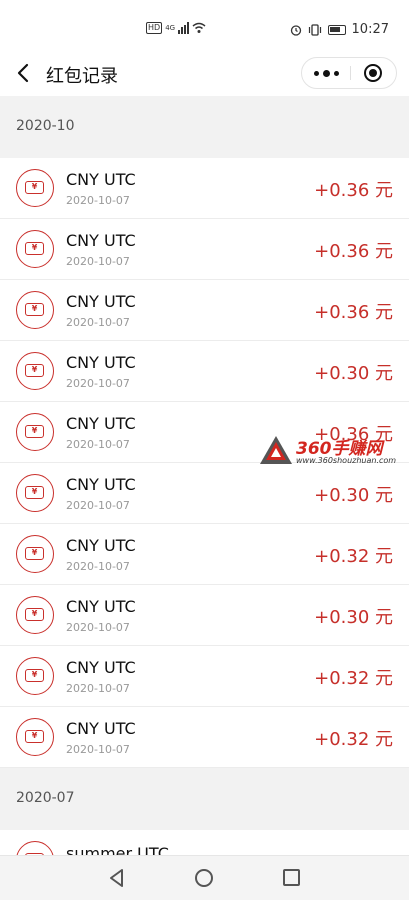 This screenshot has width=409, height=900. What do you see at coordinates (45, 798) in the screenshot?
I see `section-month: 2020-07` at bounding box center [45, 798].